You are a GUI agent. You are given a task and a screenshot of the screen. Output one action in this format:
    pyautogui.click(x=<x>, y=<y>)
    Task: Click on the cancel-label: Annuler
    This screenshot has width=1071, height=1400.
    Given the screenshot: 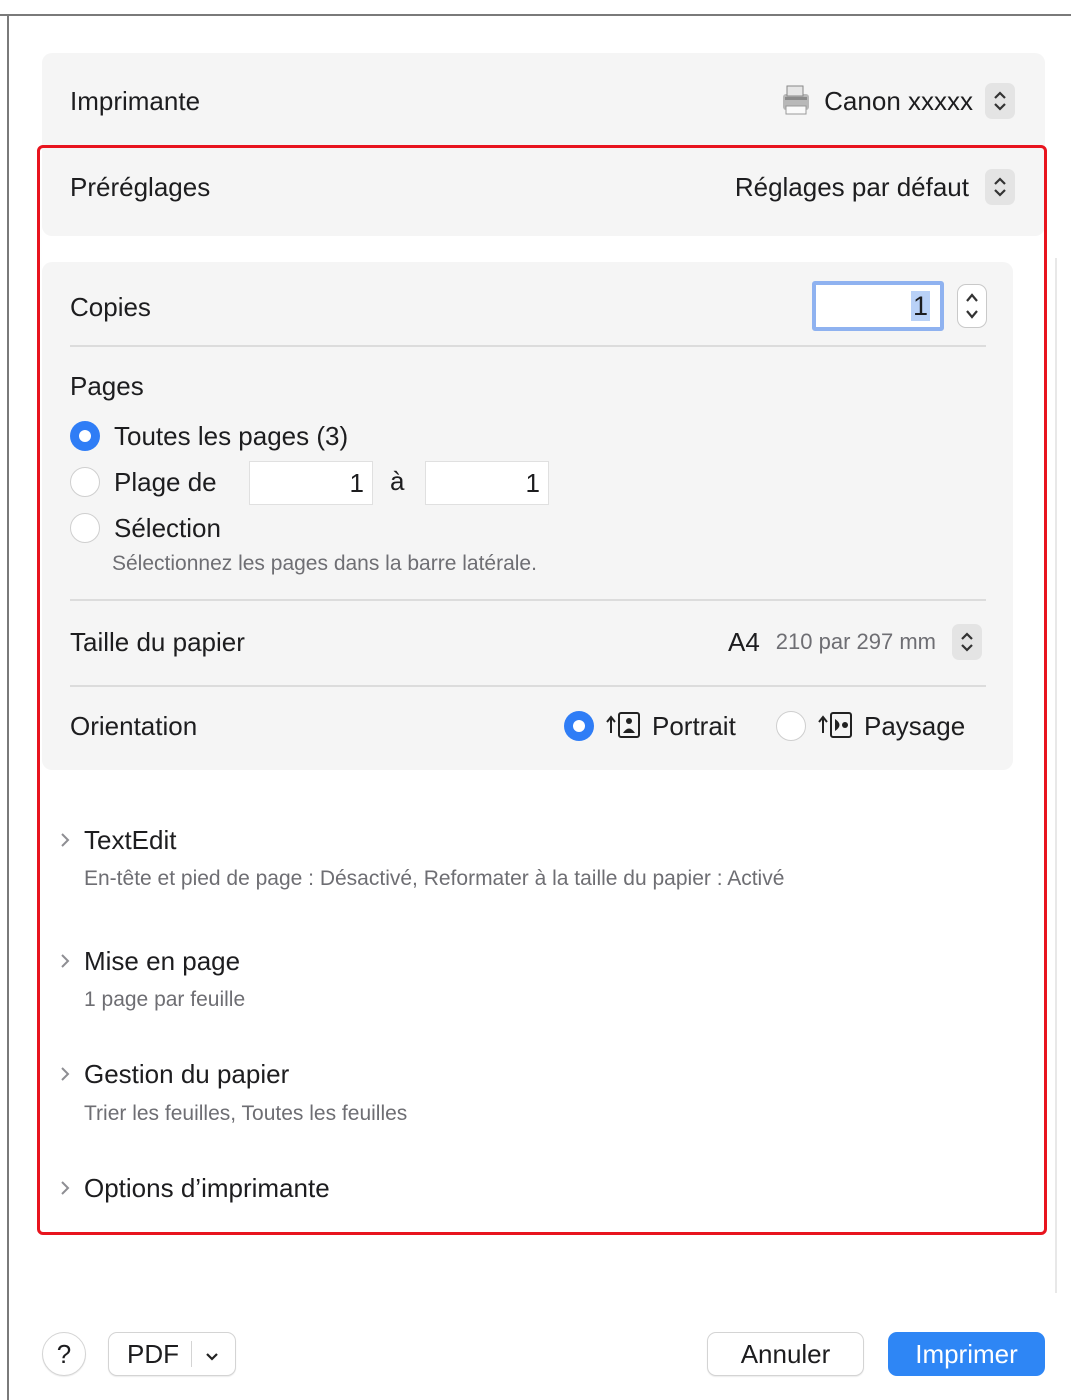 What is the action you would take?
    pyautogui.click(x=785, y=1353)
    